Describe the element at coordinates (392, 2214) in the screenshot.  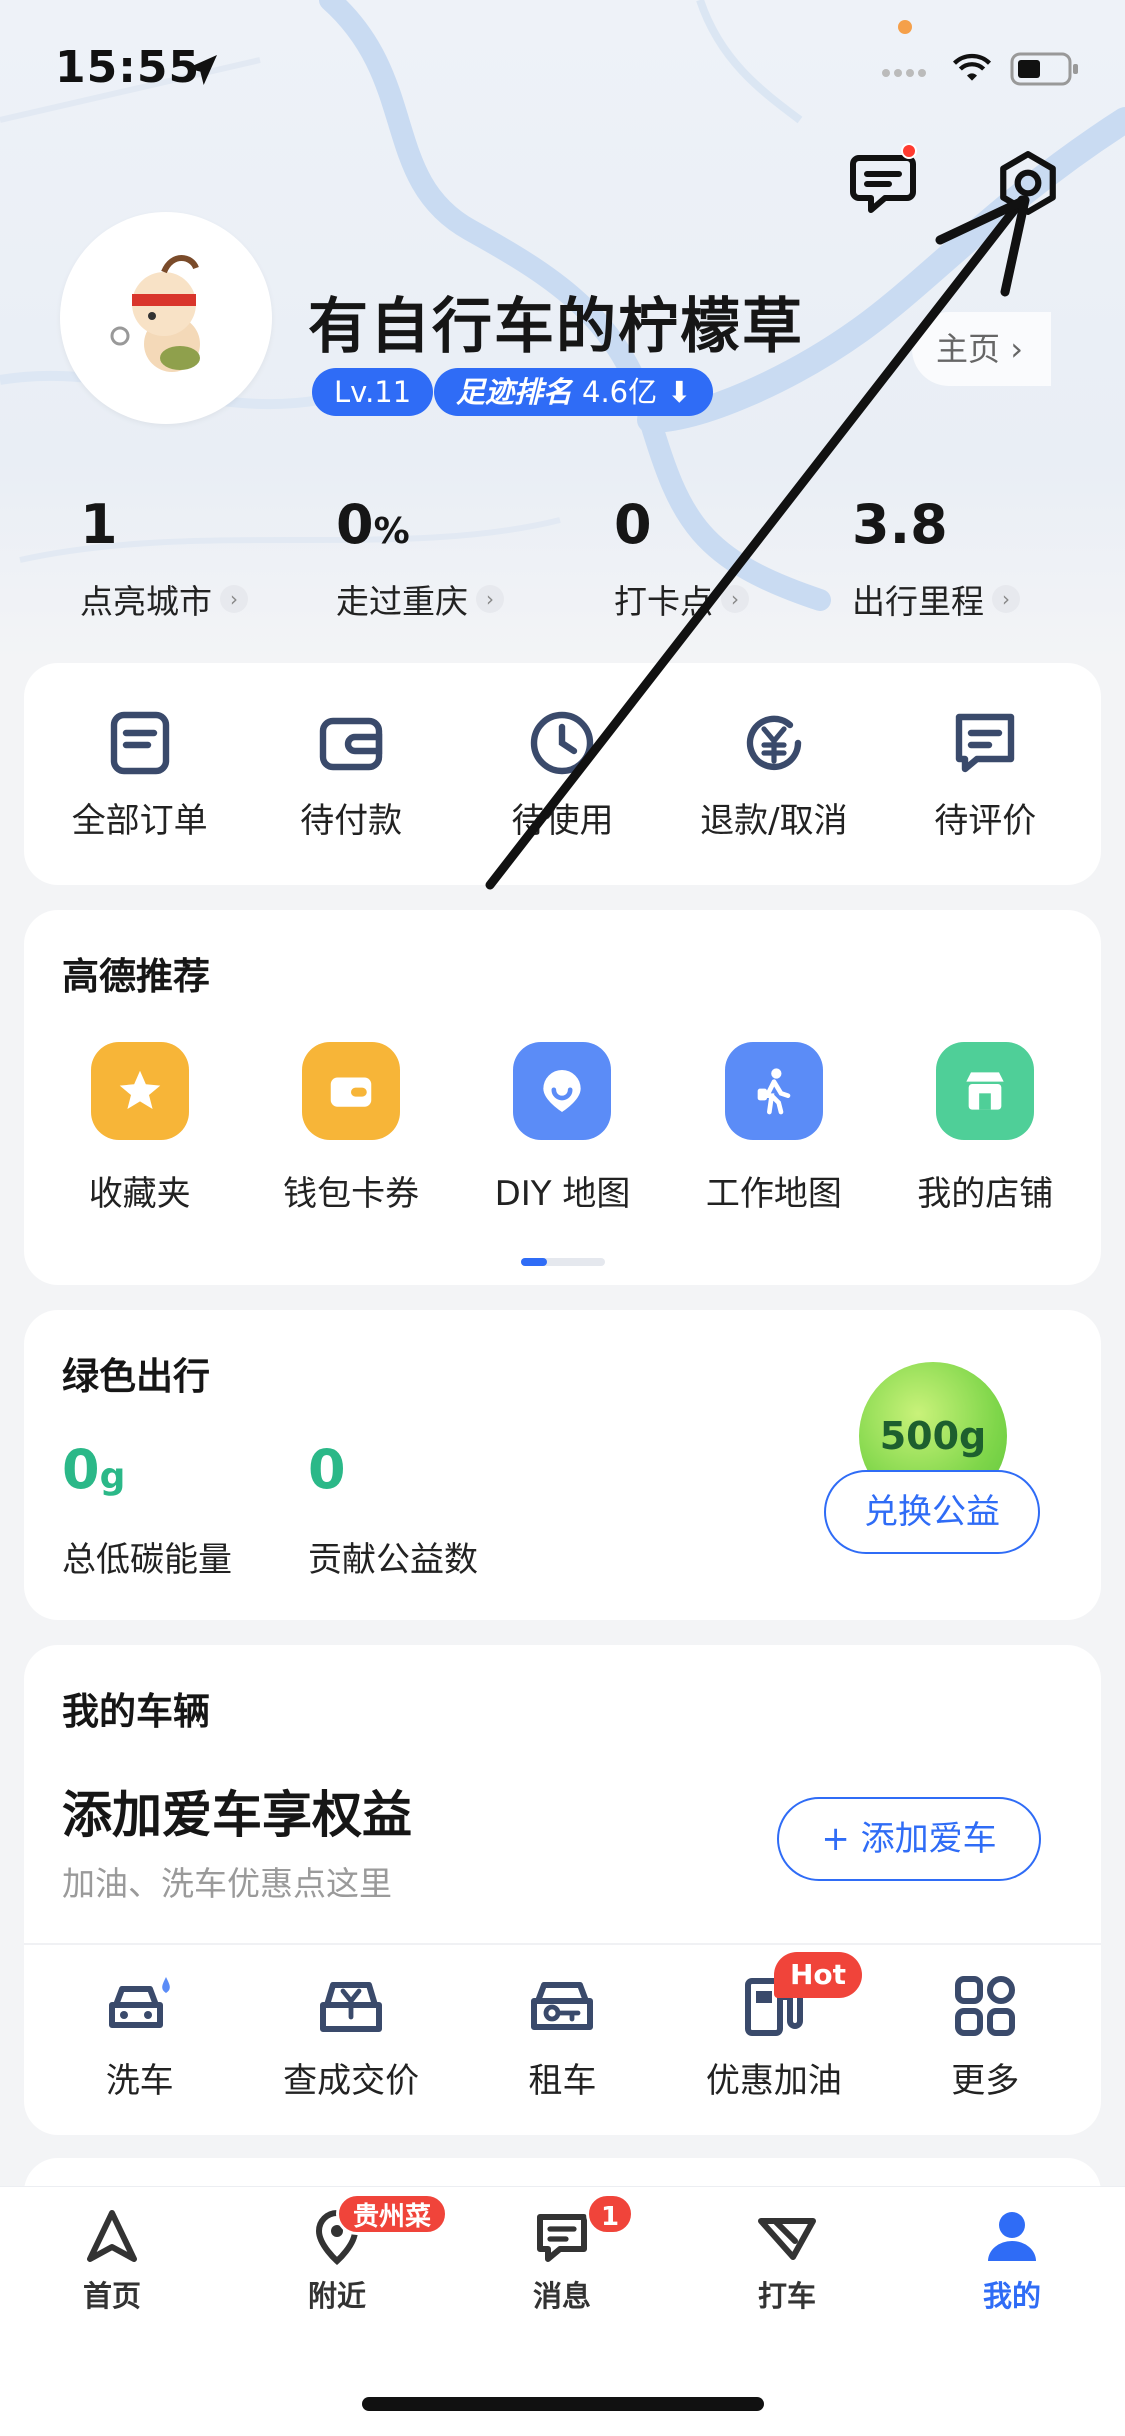
I see `nearby-badge: 贵州菜` at that location.